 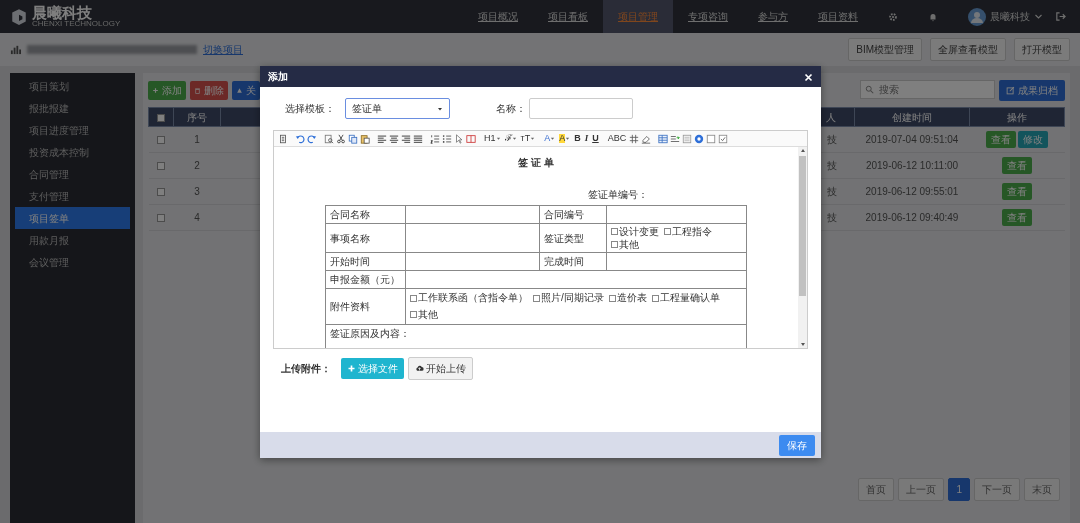 What do you see at coordinates (492, 138) in the screenshot?
I see `format-button: H1` at bounding box center [492, 138].